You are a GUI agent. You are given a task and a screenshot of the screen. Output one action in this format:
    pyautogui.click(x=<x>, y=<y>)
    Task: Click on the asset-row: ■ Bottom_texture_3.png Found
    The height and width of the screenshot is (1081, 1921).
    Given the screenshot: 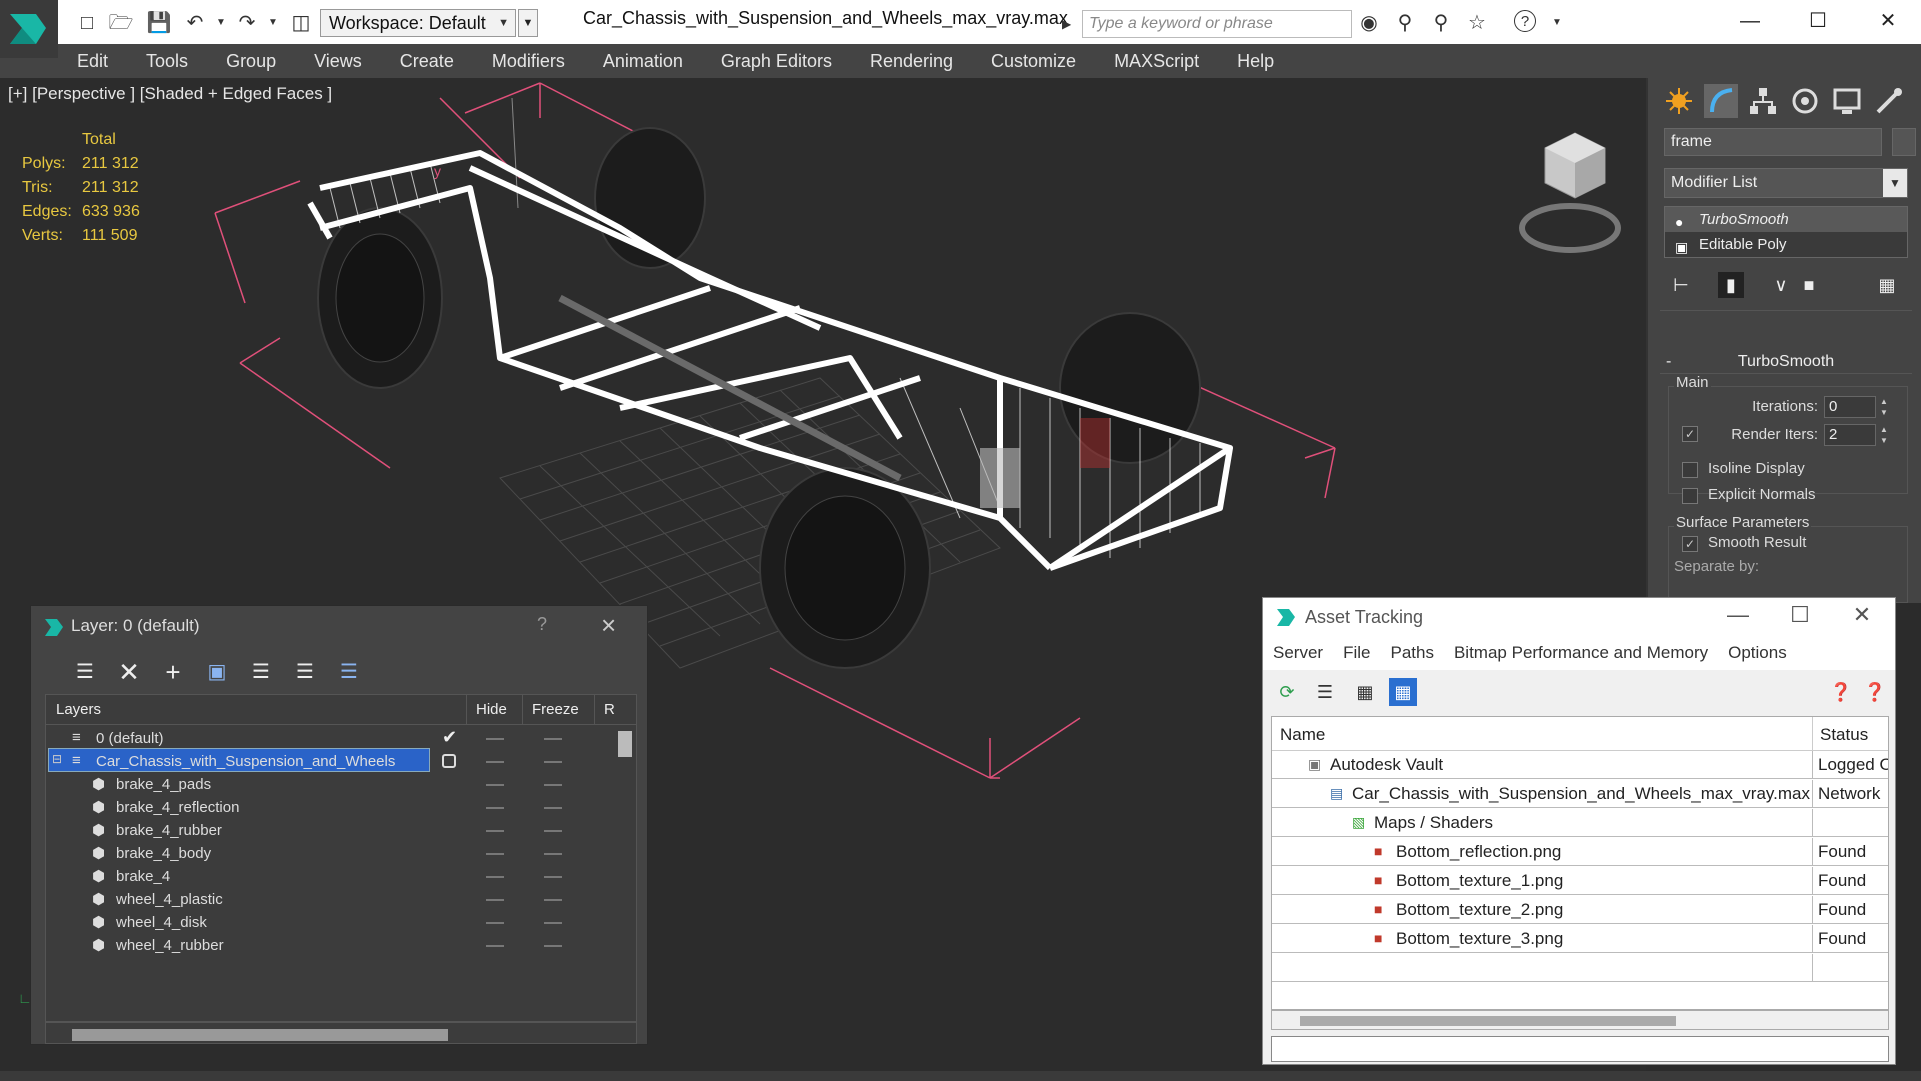 What is the action you would take?
    pyautogui.click(x=1580, y=939)
    